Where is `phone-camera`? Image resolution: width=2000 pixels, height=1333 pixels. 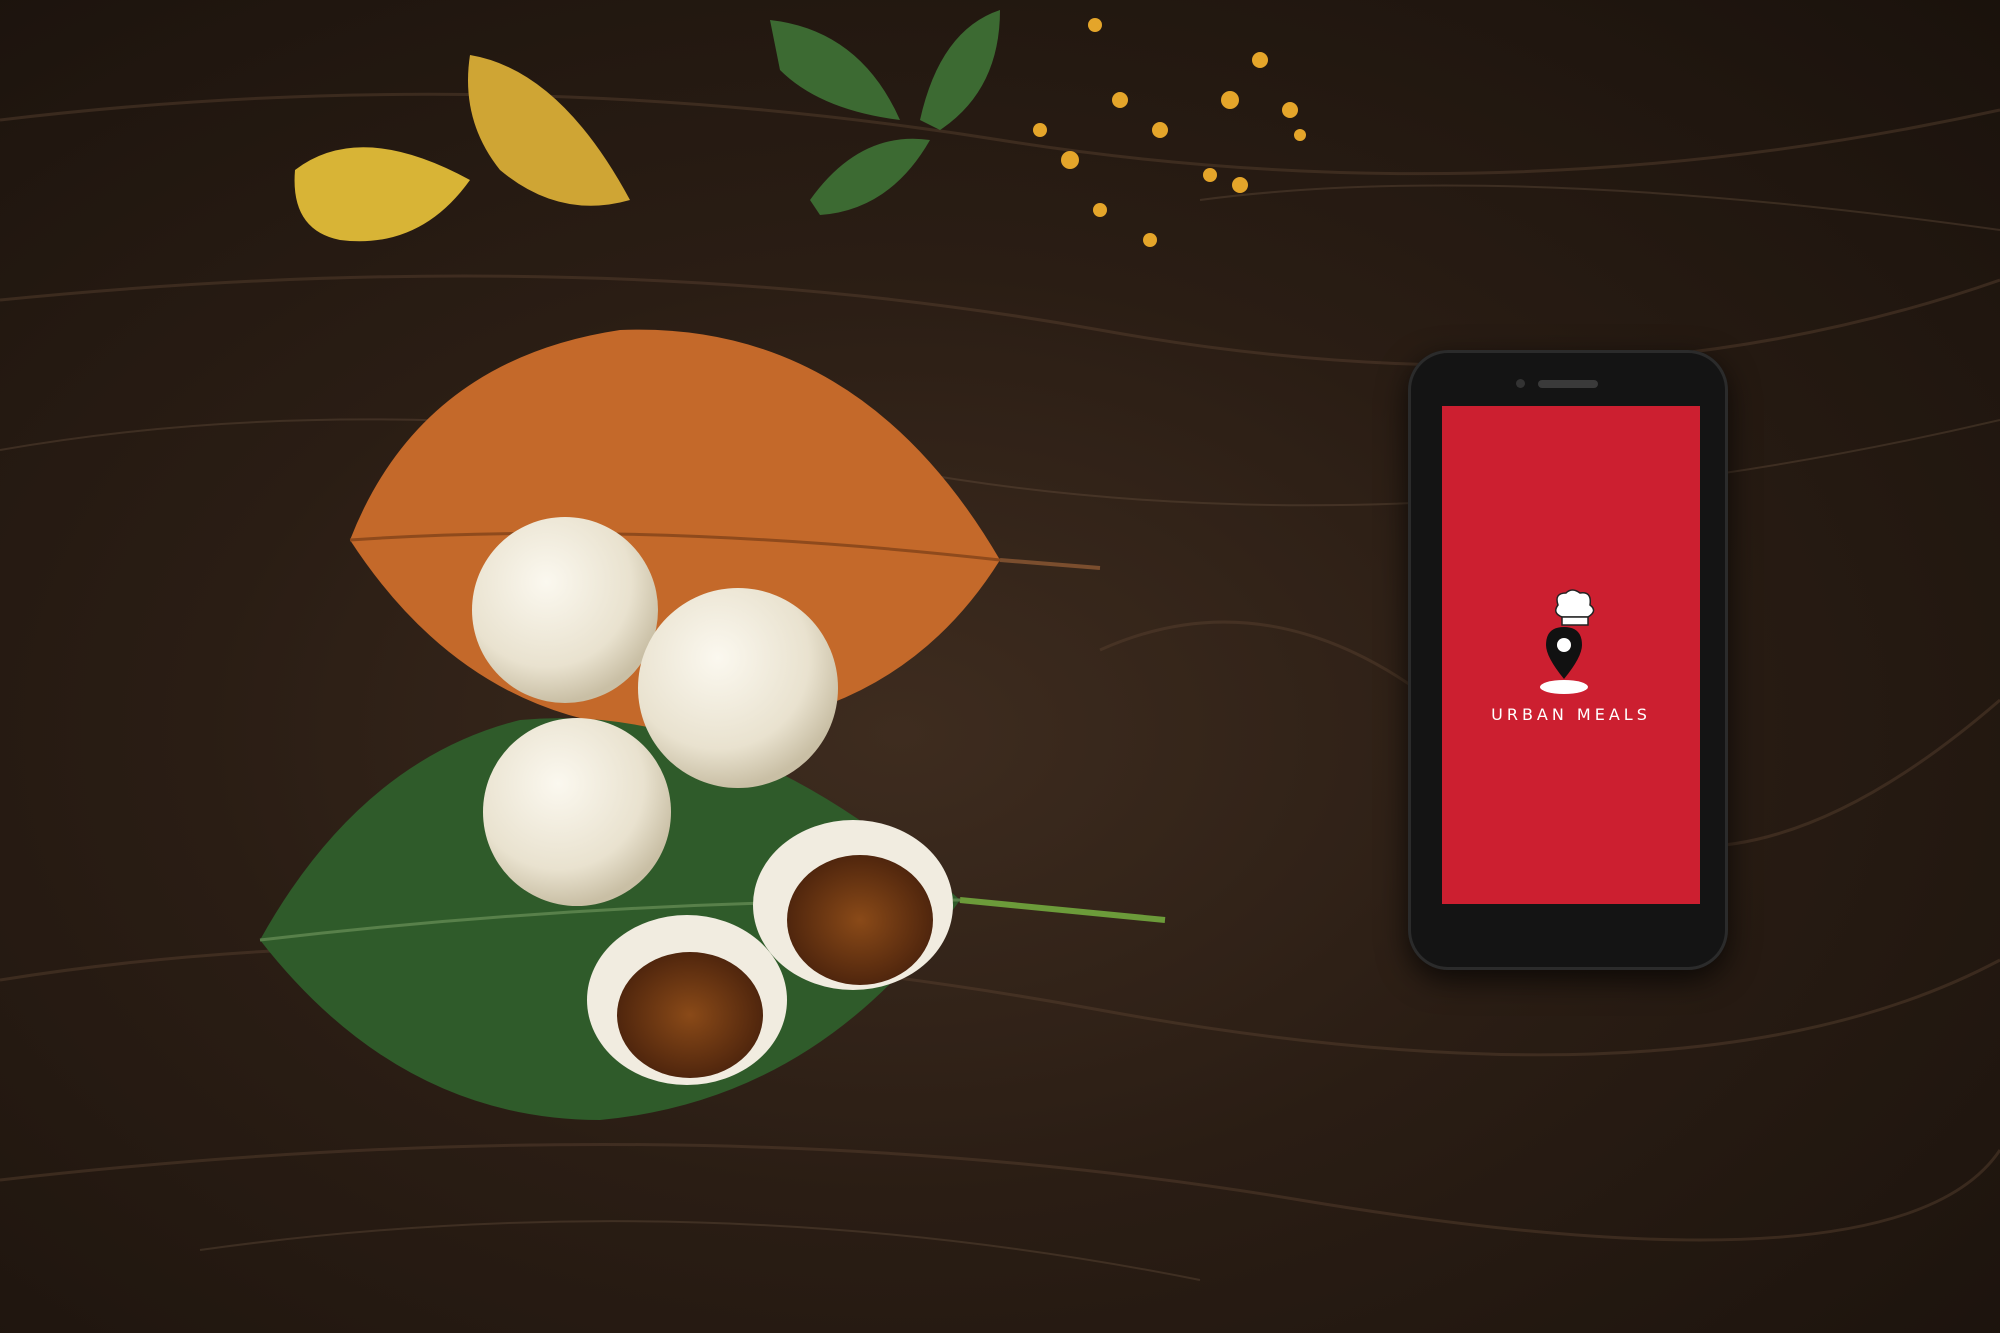 phone-camera is located at coordinates (1520, 383).